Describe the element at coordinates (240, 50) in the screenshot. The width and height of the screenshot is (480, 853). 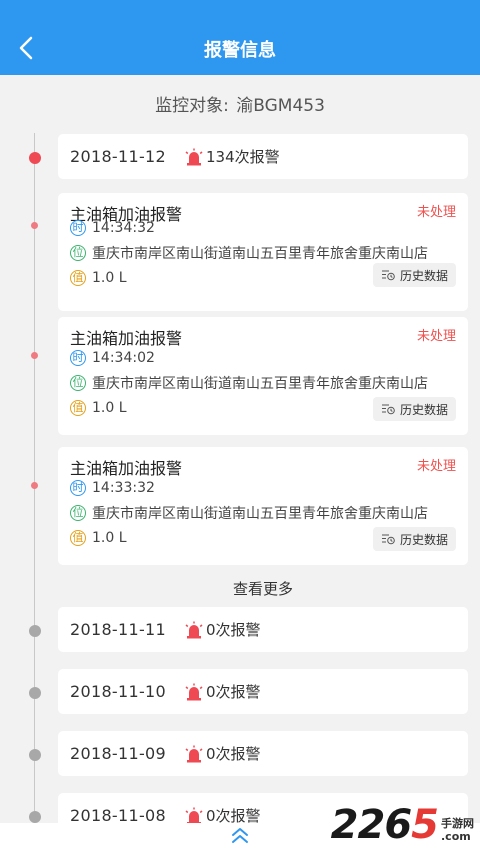
I see `page-title: 报警信息` at that location.